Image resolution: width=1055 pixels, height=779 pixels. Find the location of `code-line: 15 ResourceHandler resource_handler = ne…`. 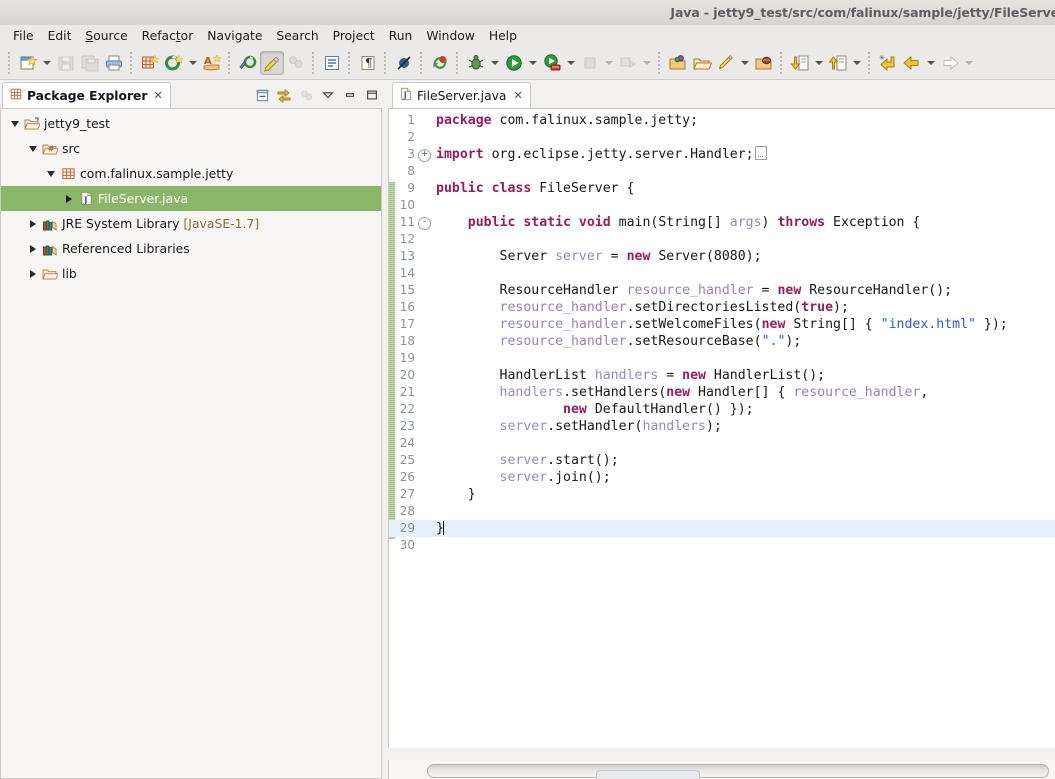

code-line: 15 ResourceHandler resource_handler = ne… is located at coordinates (722, 290).